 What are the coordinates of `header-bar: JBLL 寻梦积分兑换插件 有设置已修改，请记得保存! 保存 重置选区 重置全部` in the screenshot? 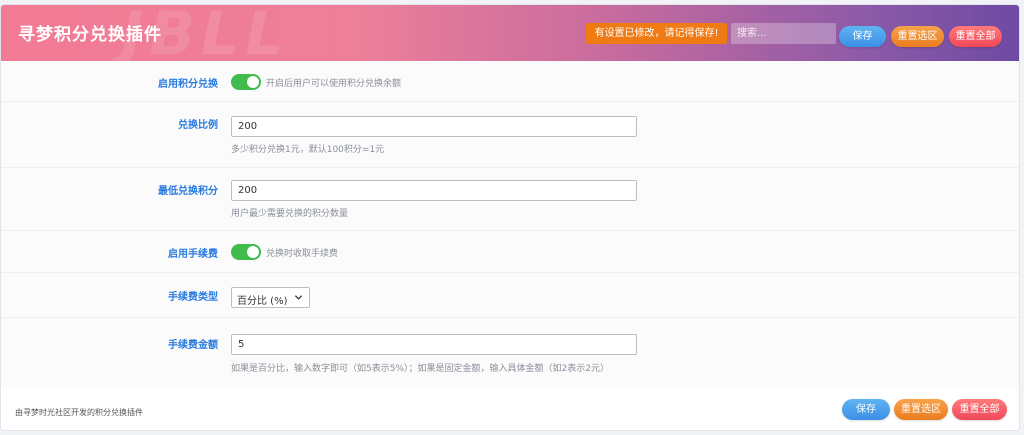 It's located at (510, 33).